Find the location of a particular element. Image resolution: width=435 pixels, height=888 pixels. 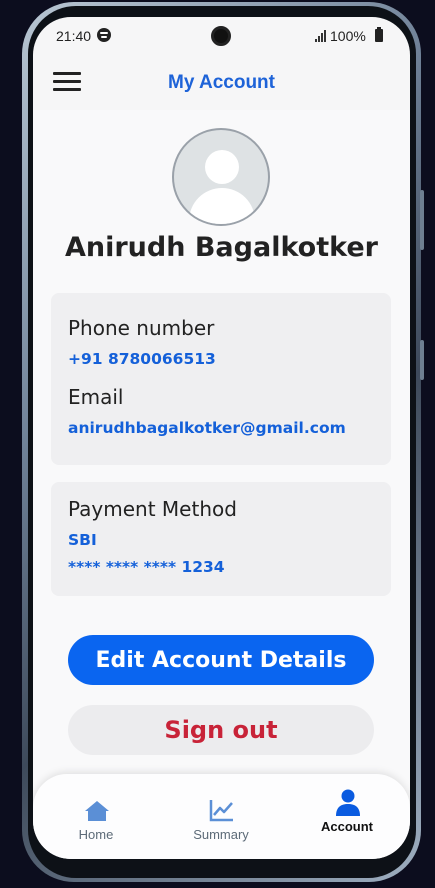

spotify-icon is located at coordinates (104, 35).